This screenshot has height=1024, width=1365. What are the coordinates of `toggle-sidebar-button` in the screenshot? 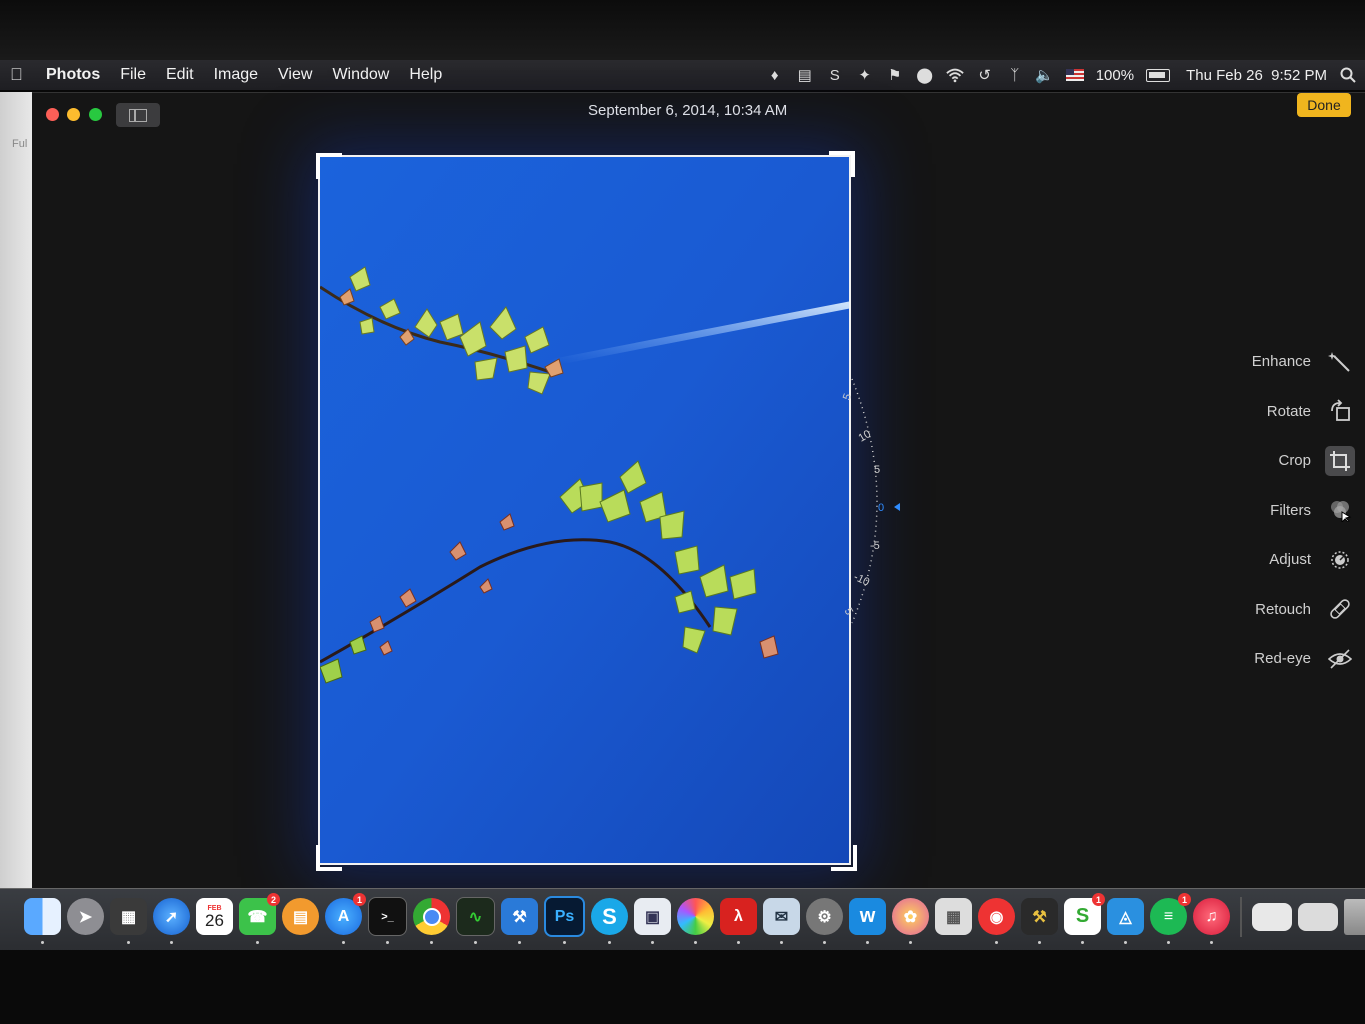 It's located at (138, 115).